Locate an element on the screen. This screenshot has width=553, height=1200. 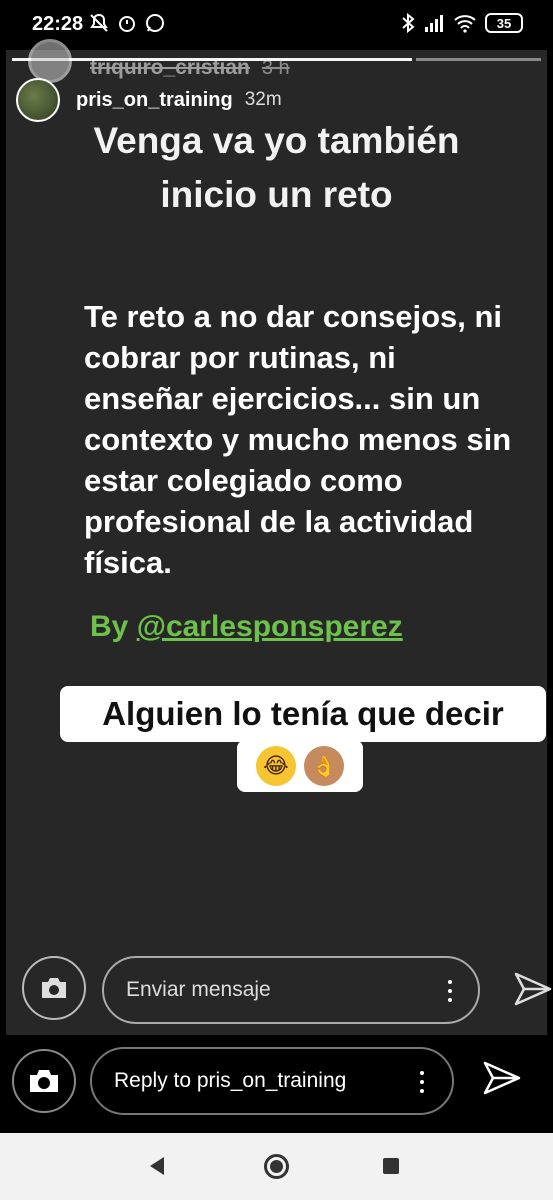
body-line: contexto y mucho menos sin is located at coordinates (298, 439).